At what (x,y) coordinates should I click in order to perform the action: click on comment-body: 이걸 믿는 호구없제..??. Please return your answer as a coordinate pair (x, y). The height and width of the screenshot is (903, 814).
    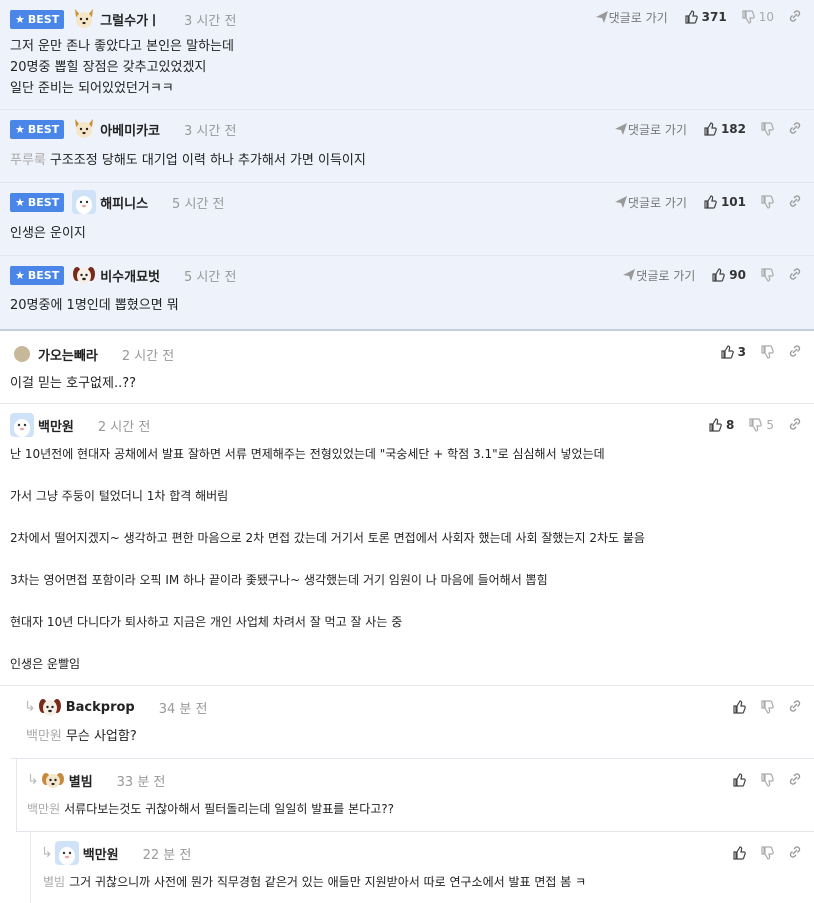
    Looking at the image, I should click on (73, 383).